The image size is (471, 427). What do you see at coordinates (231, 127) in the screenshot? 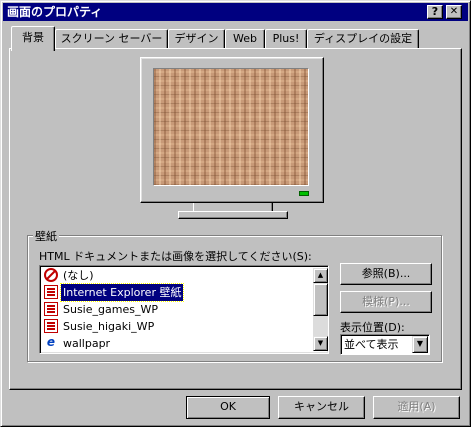
I see `wallpaper-preview-screen` at bounding box center [231, 127].